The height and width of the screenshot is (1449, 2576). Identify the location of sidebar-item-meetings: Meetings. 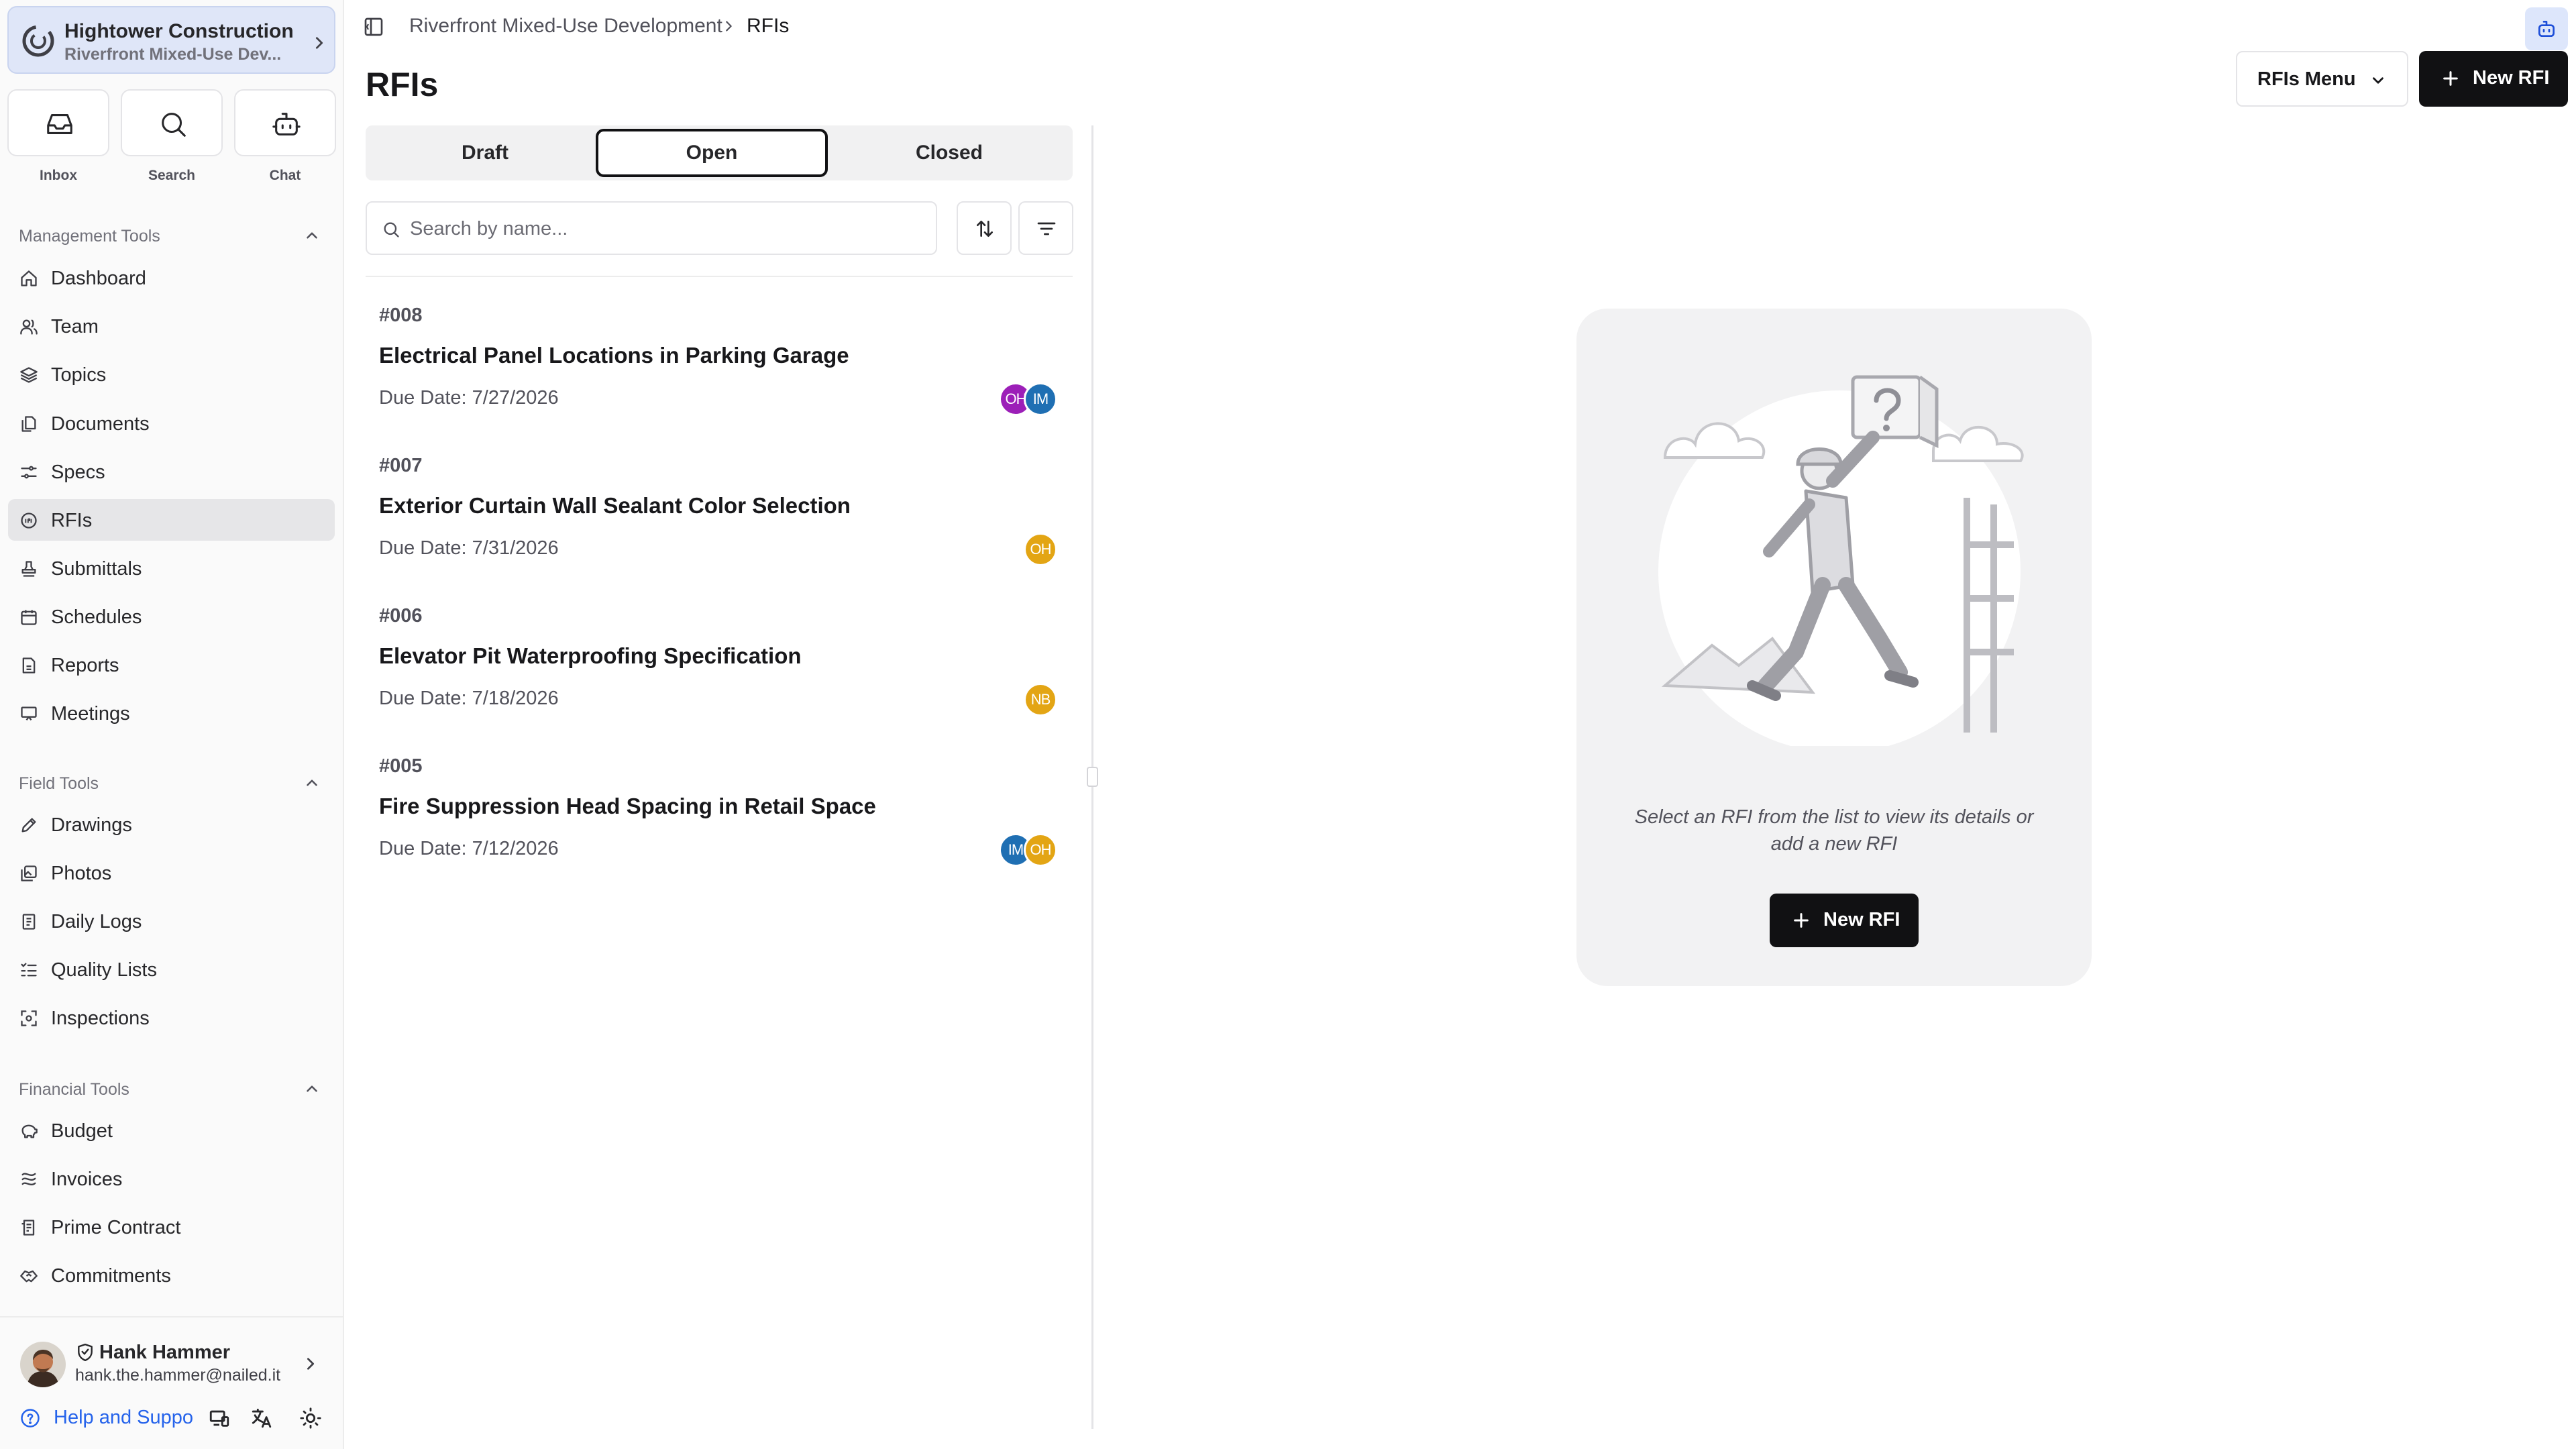
(171, 713).